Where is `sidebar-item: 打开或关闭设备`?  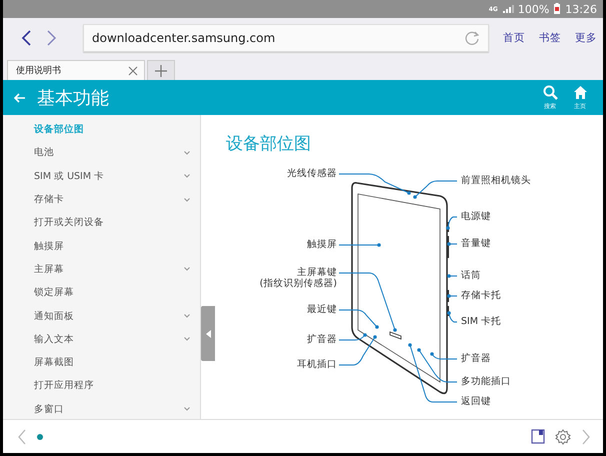
sidebar-item: 打开或关闭设备 is located at coordinates (101, 222).